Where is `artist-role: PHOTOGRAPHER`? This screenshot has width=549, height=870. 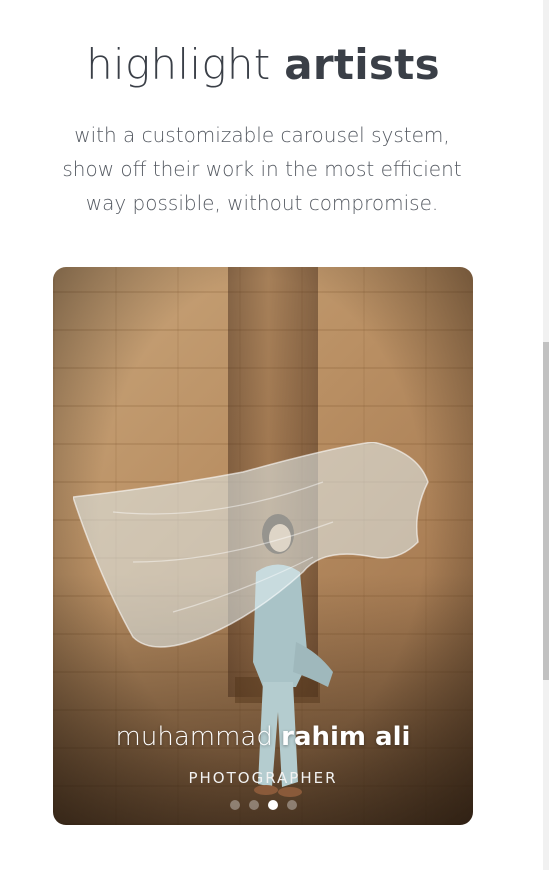 artist-role: PHOTOGRAPHER is located at coordinates (263, 778).